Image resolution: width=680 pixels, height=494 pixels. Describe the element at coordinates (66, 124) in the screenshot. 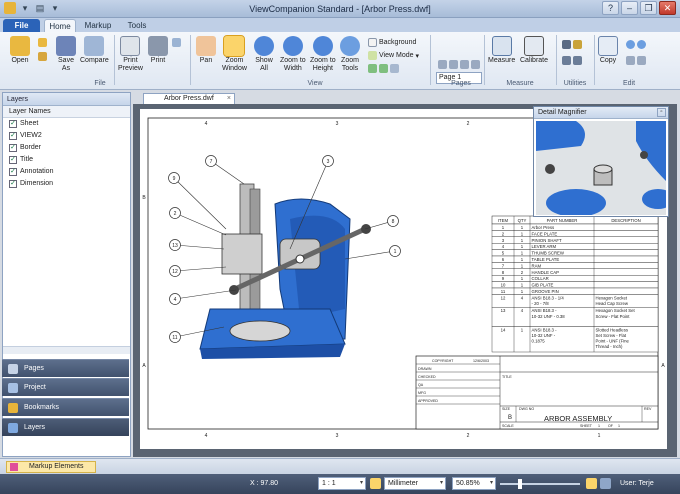

I see `layer-item: ✓ Sheet` at that location.